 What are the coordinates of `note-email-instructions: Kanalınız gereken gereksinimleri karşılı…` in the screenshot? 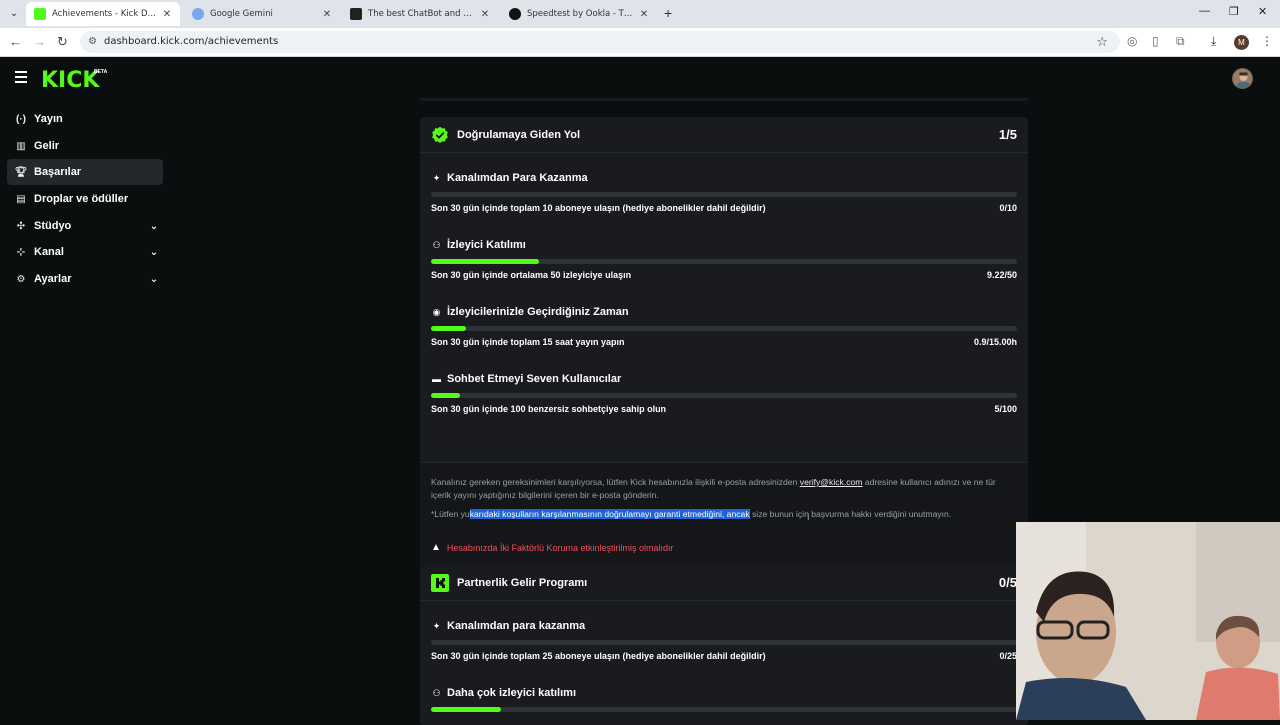 It's located at (723, 489).